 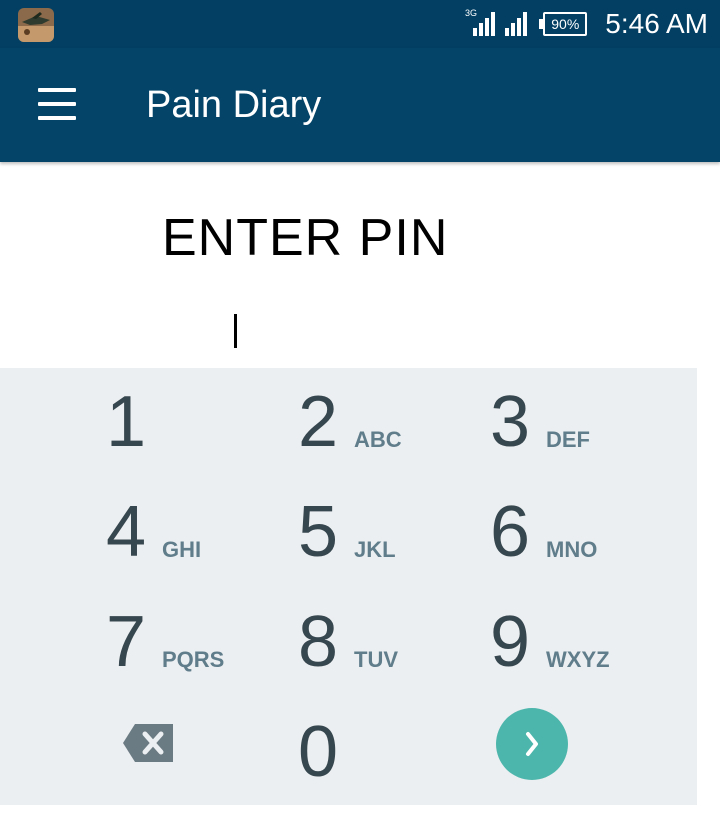 I want to click on key-2-digit: 2, so click(x=318, y=422).